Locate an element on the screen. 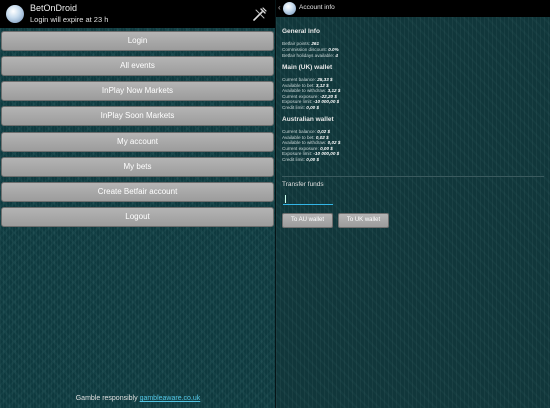 Image resolution: width=550 pixels, height=408 pixels. footer: Gamble responsibly gambleaware.co.uk is located at coordinates (138, 398).